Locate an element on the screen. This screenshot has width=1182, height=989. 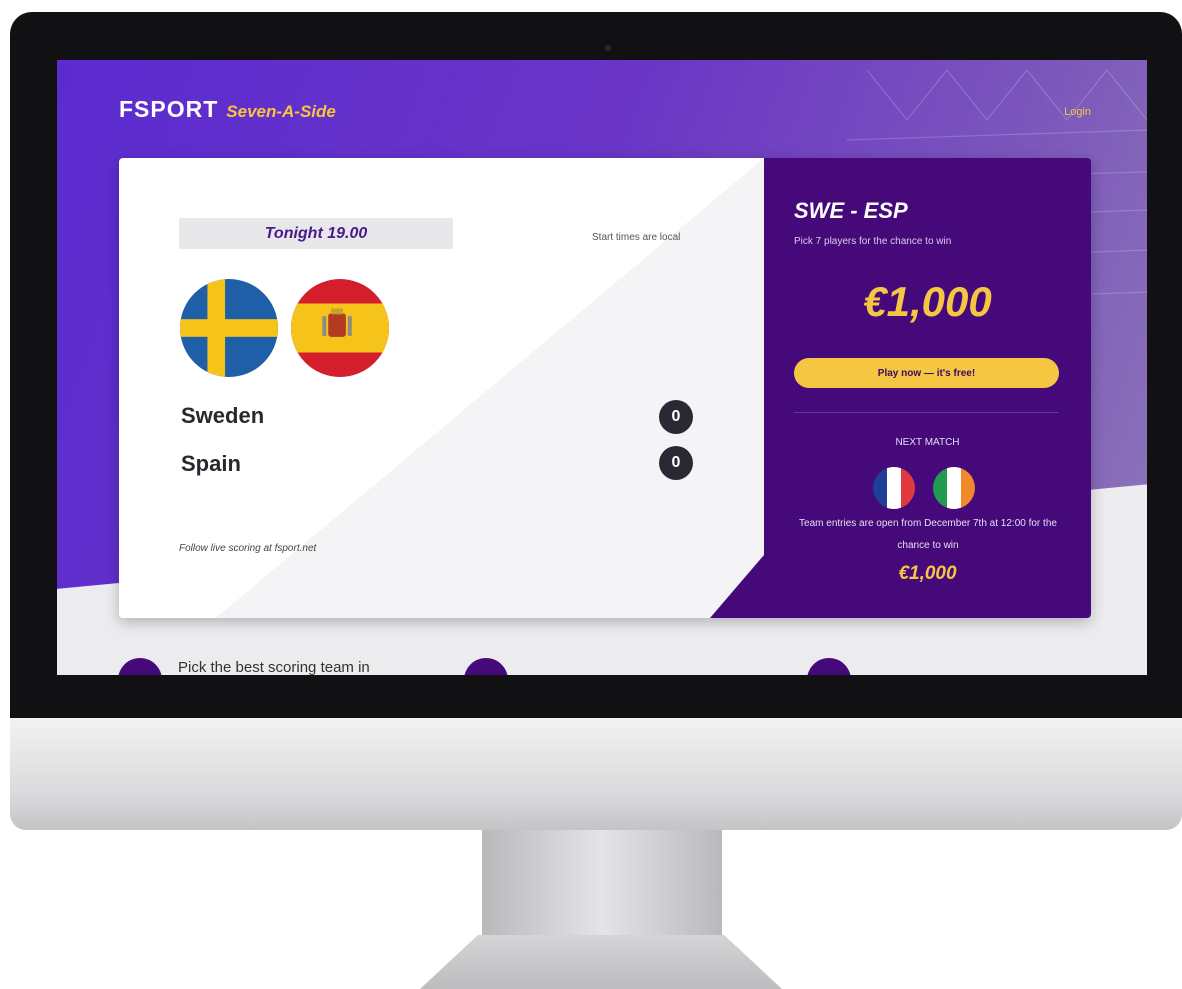
login-link: Login is located at coordinates (1077, 112).